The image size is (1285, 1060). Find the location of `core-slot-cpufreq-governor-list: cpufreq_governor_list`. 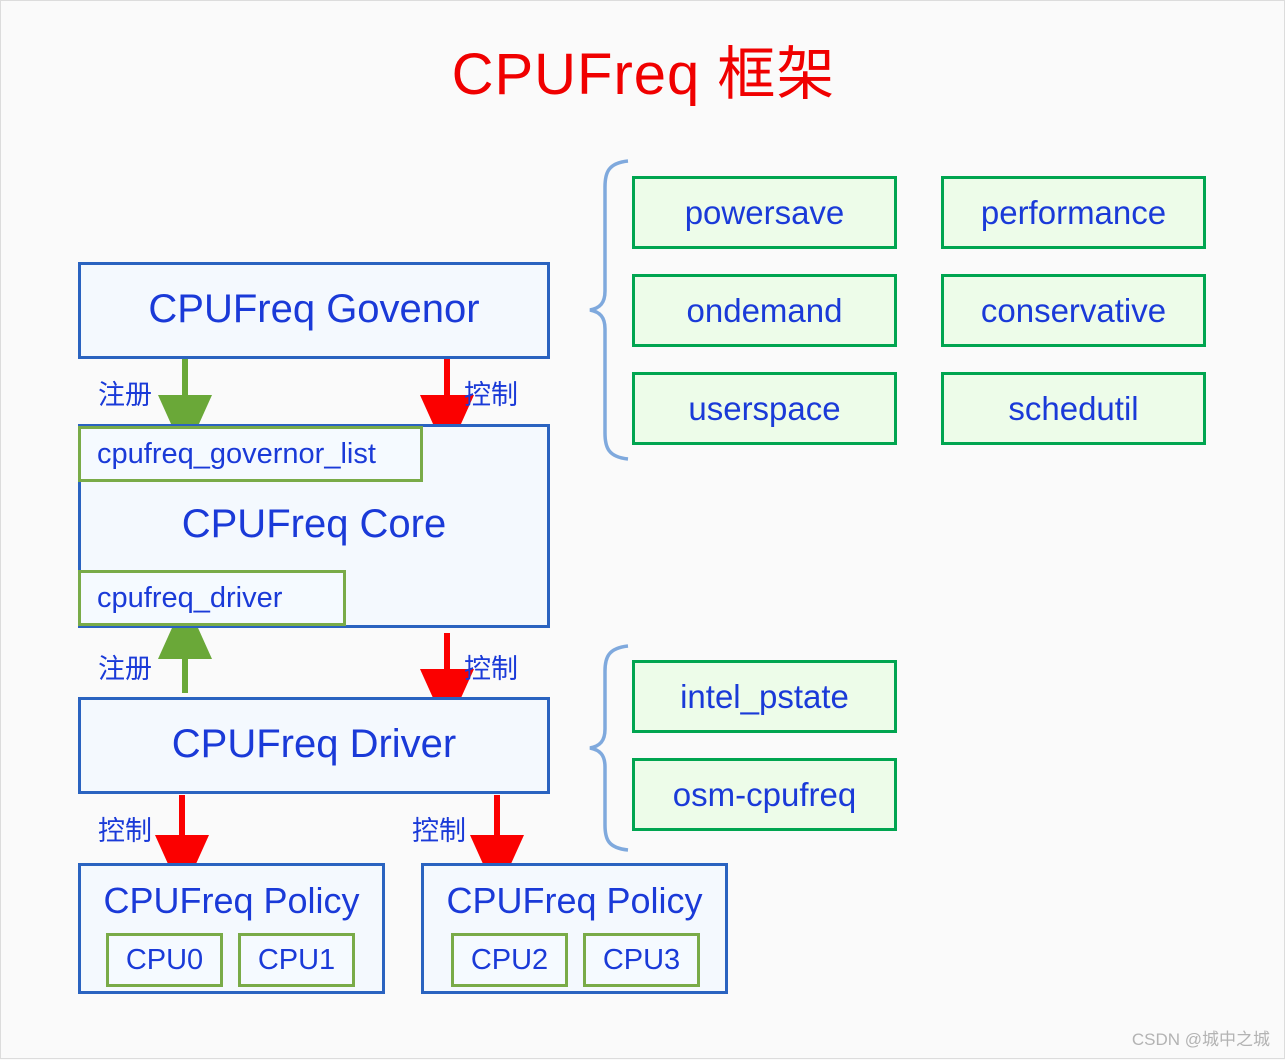

core-slot-cpufreq-governor-list: cpufreq_governor_list is located at coordinates (250, 454).